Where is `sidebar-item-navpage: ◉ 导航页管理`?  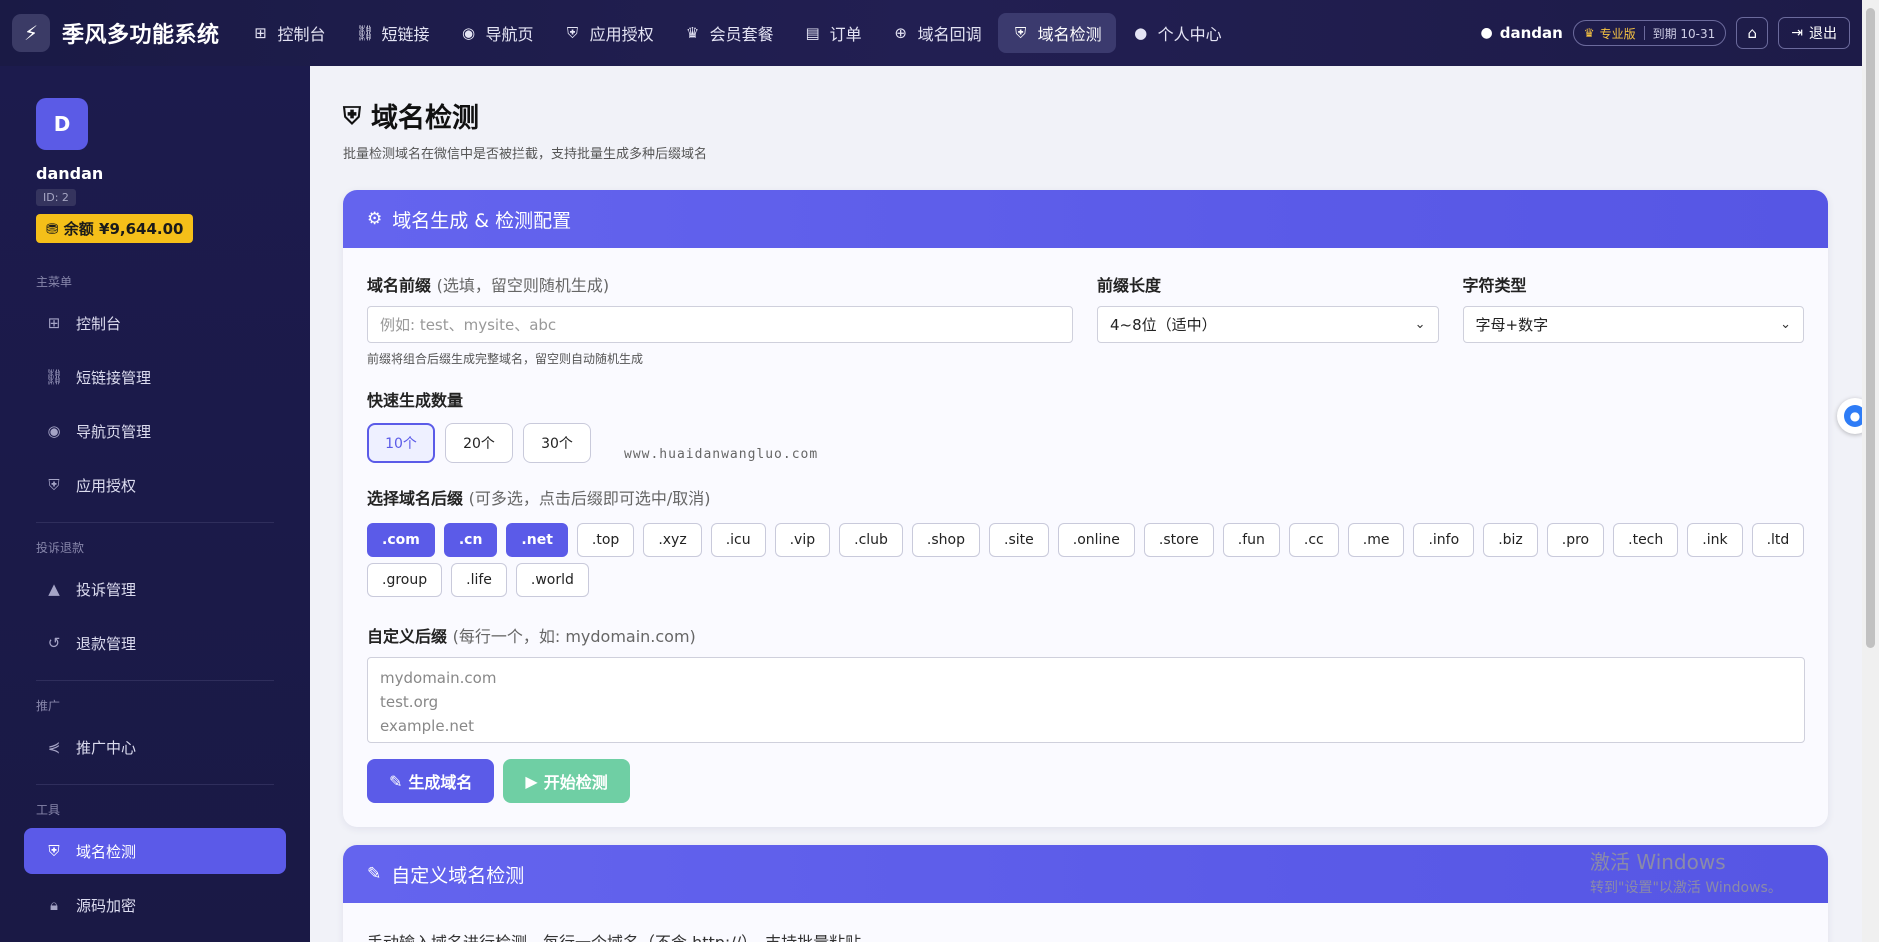 sidebar-item-navpage: ◉ 导航页管理 is located at coordinates (155, 431).